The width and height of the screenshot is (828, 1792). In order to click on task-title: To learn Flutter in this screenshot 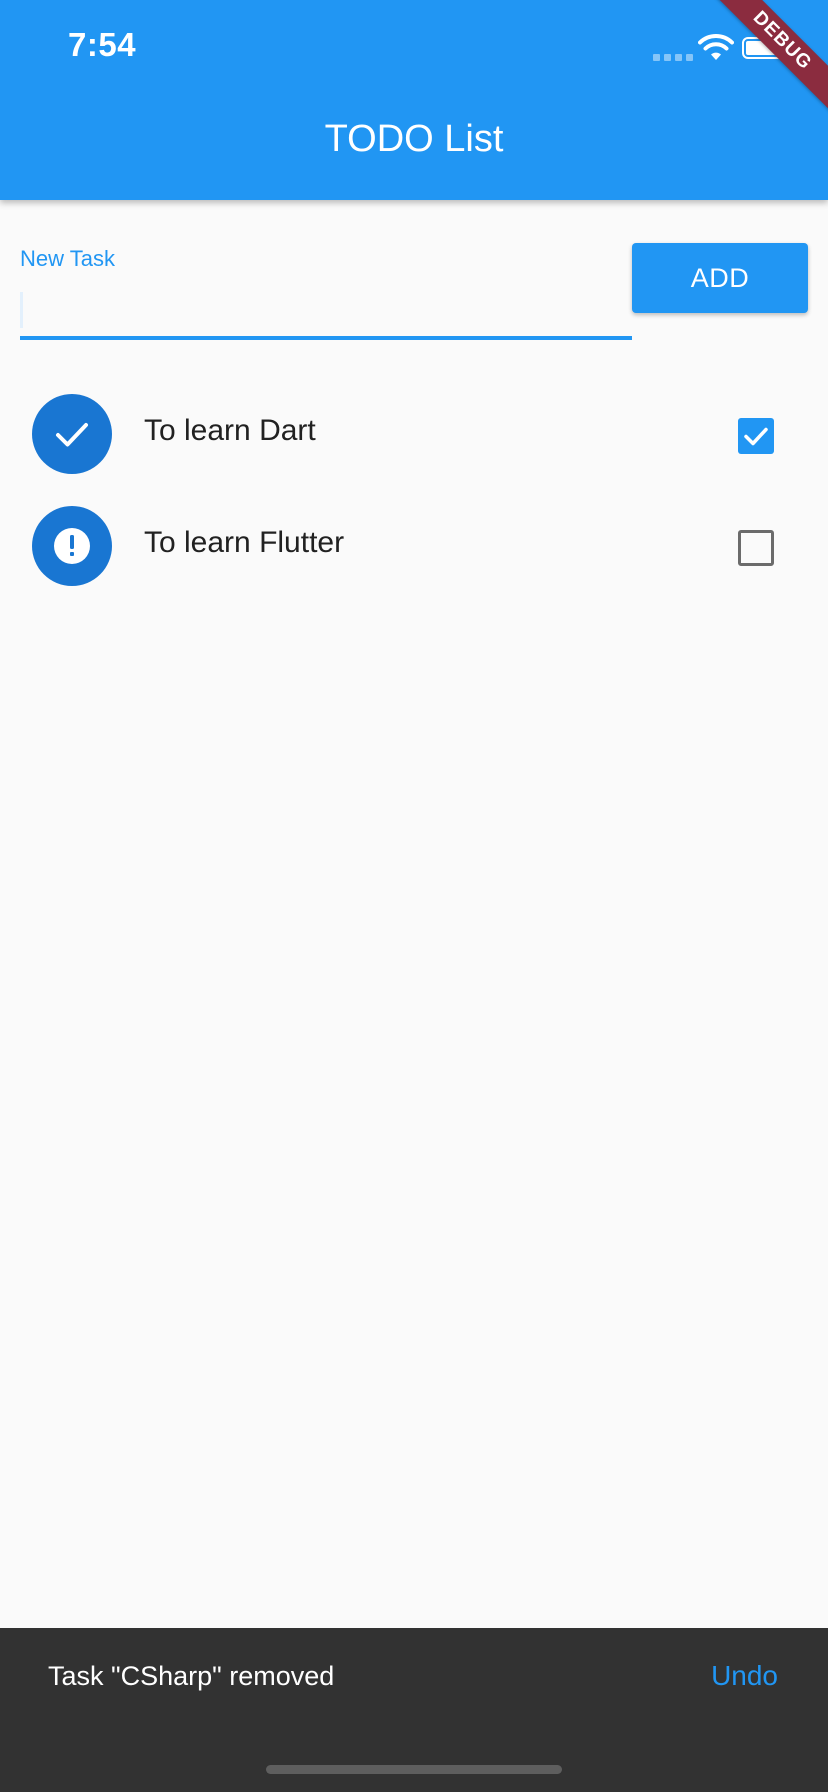, I will do `click(244, 542)`.